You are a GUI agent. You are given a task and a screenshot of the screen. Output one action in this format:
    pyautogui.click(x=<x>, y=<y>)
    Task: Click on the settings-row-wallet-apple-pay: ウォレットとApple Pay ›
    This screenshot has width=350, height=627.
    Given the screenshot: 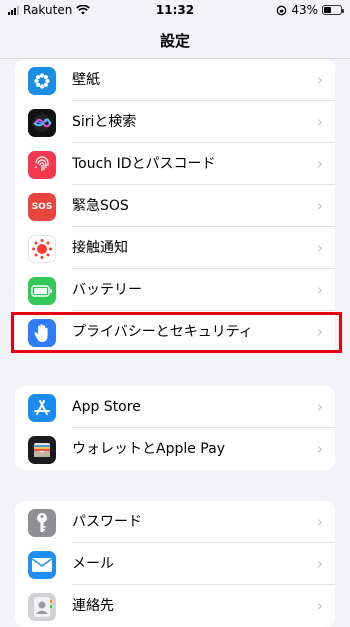 What is the action you would take?
    pyautogui.click(x=175, y=449)
    